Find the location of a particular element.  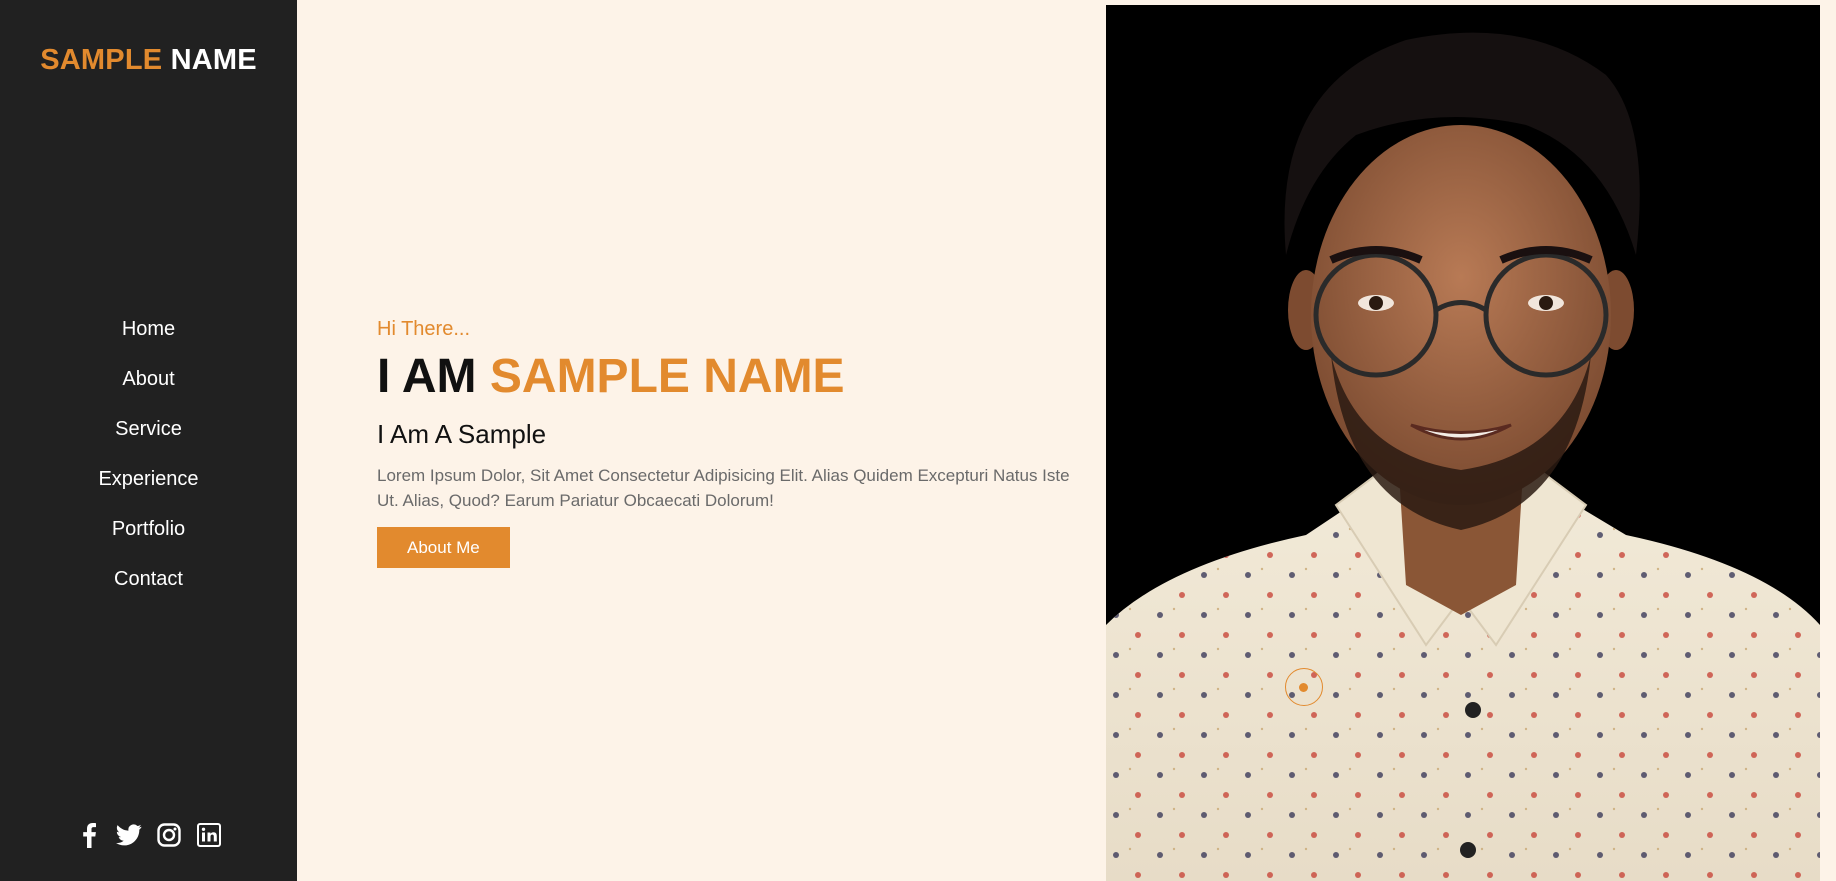

brand-logo: SAMPLE NAME is located at coordinates (148, 60).